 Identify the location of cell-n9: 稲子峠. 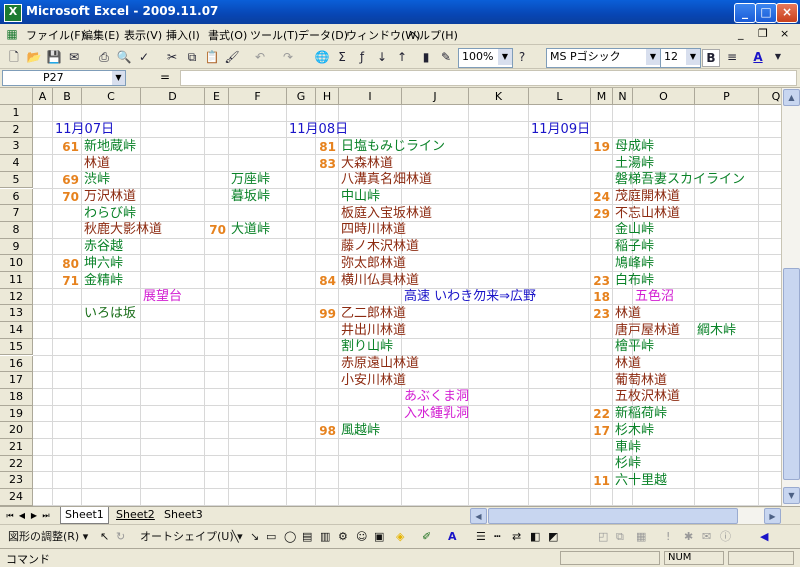
(634, 247).